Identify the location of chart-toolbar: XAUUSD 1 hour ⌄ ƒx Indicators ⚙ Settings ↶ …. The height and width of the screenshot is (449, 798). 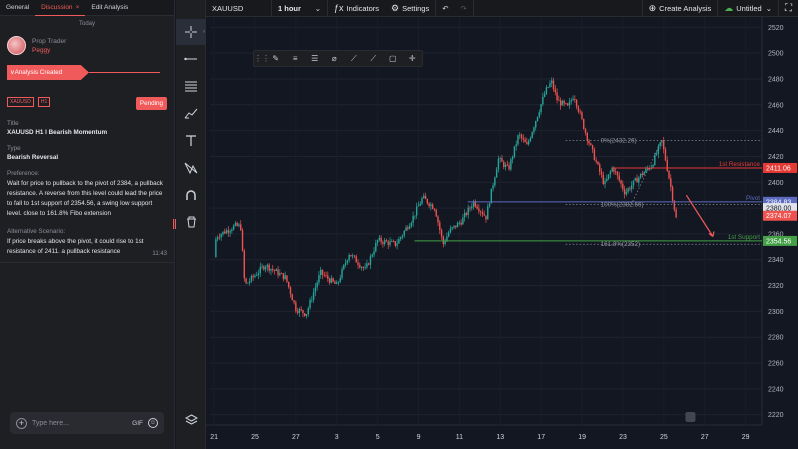
(502, 8).